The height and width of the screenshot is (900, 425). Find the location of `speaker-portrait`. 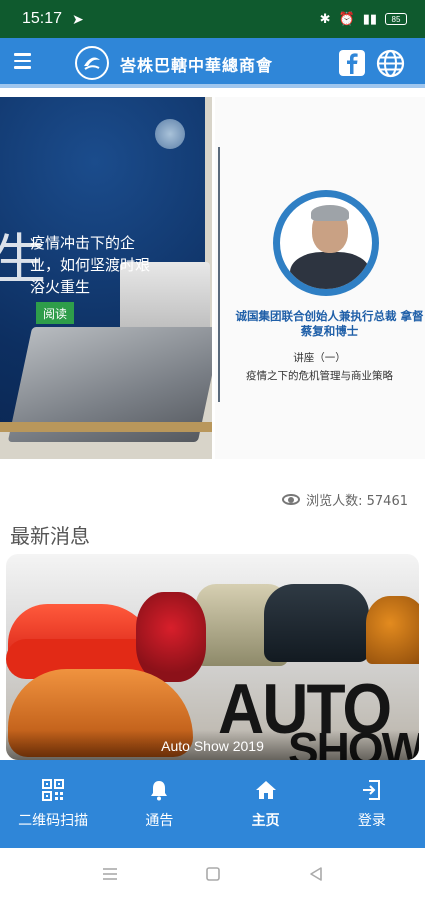

speaker-portrait is located at coordinates (326, 243).